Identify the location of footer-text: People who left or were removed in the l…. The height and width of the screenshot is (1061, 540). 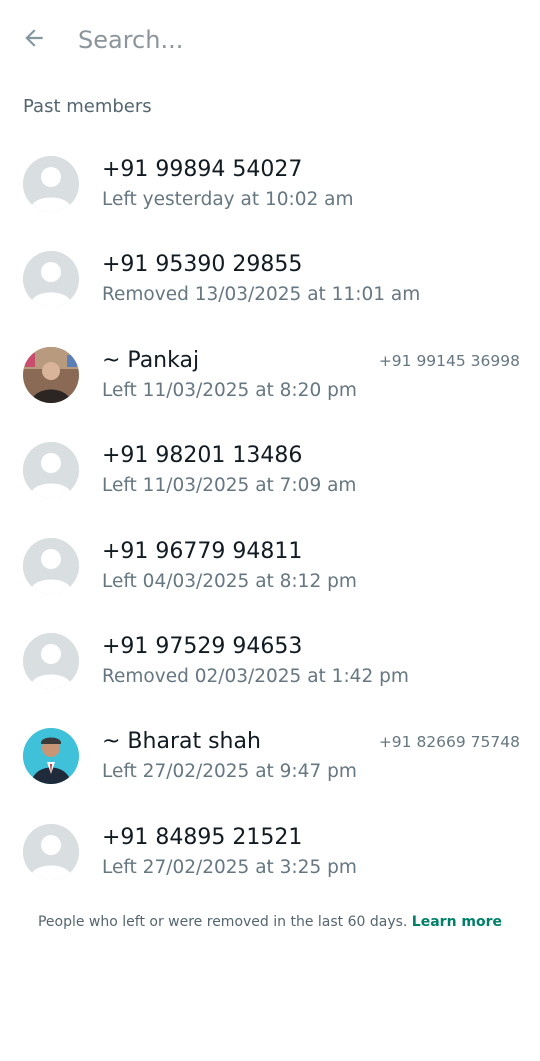
(222, 922).